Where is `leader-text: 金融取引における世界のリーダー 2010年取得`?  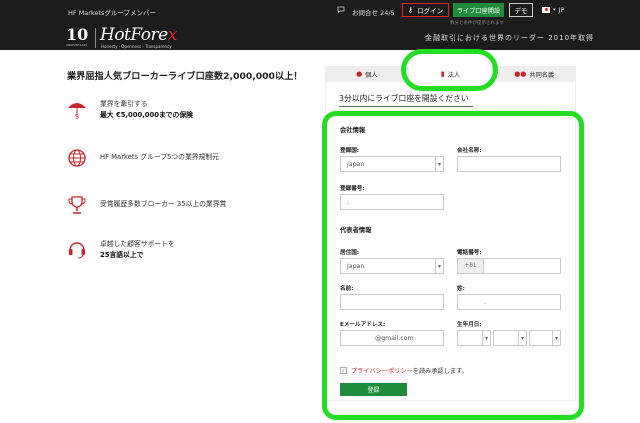 leader-text: 金融取引における世界のリーダー 2010年取得 is located at coordinates (510, 38).